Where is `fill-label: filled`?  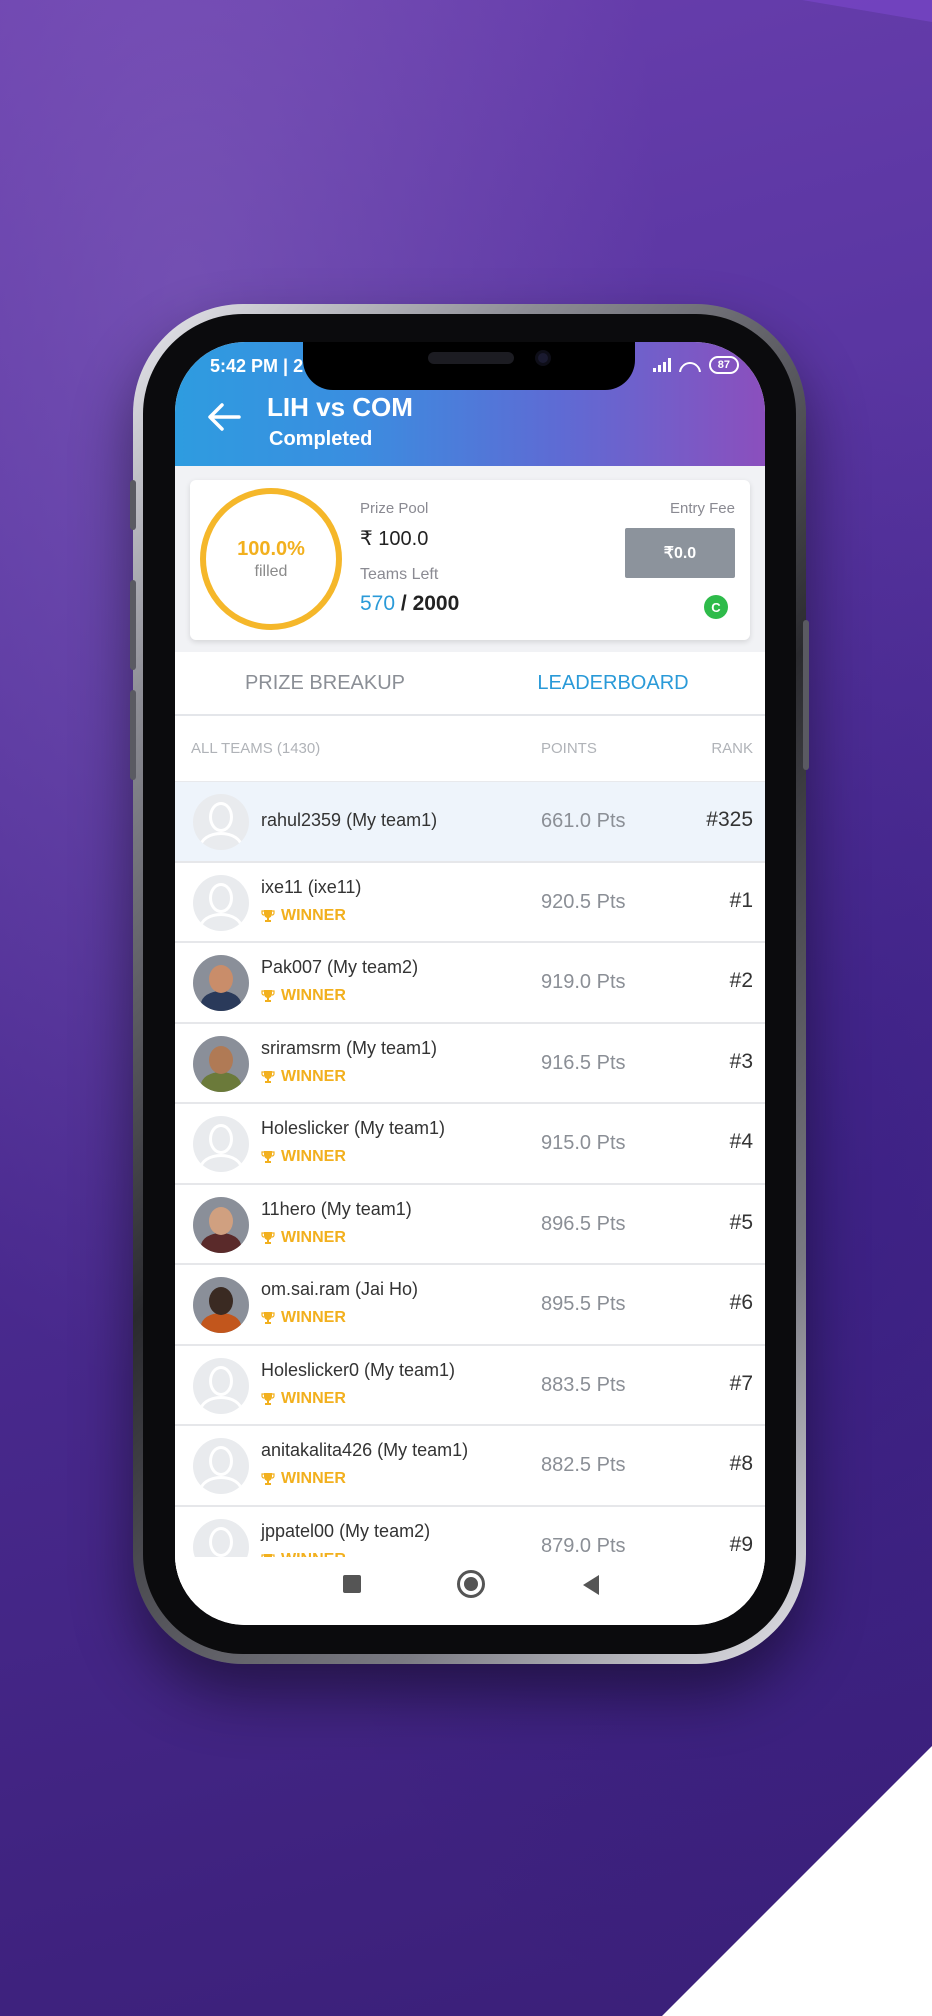 fill-label: filled is located at coordinates (271, 571).